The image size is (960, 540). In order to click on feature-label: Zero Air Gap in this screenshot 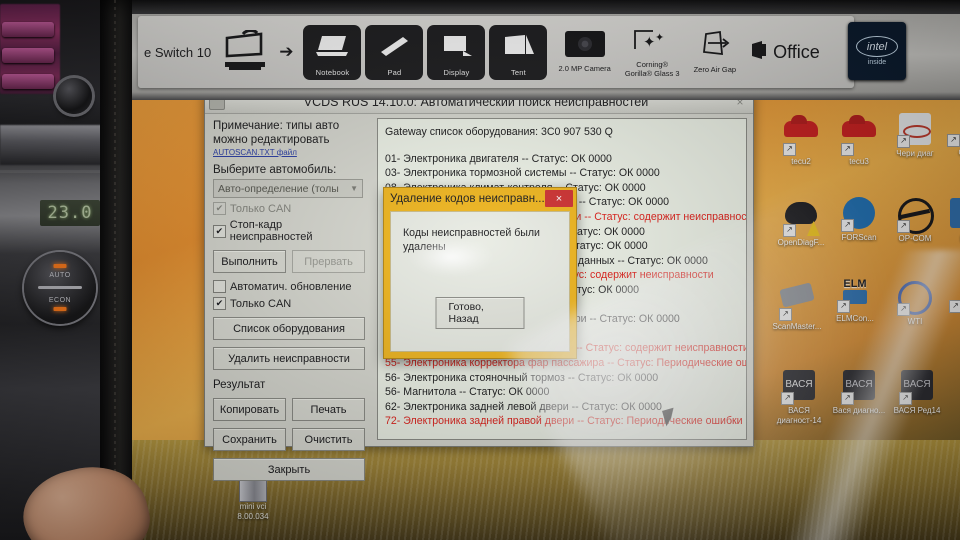, I will do `click(715, 69)`.